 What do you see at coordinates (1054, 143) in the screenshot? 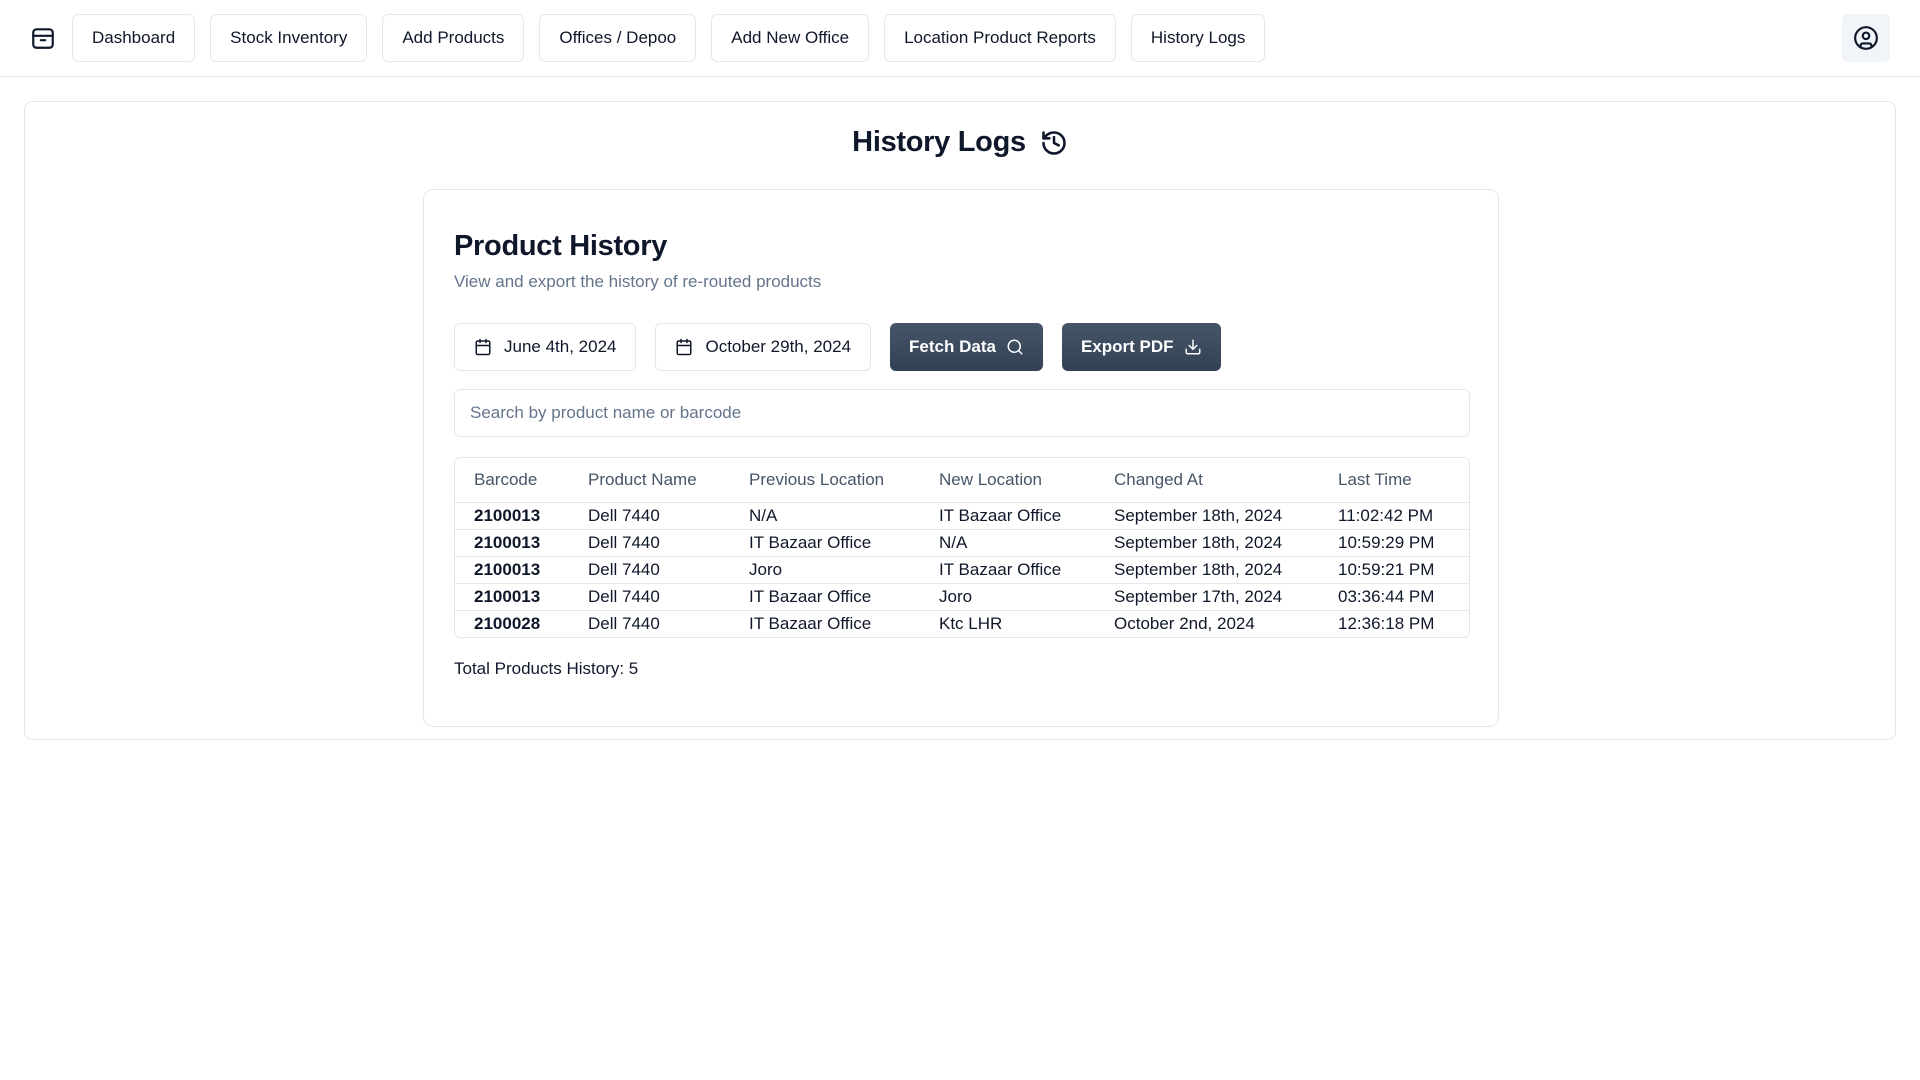
I see `history-icon` at bounding box center [1054, 143].